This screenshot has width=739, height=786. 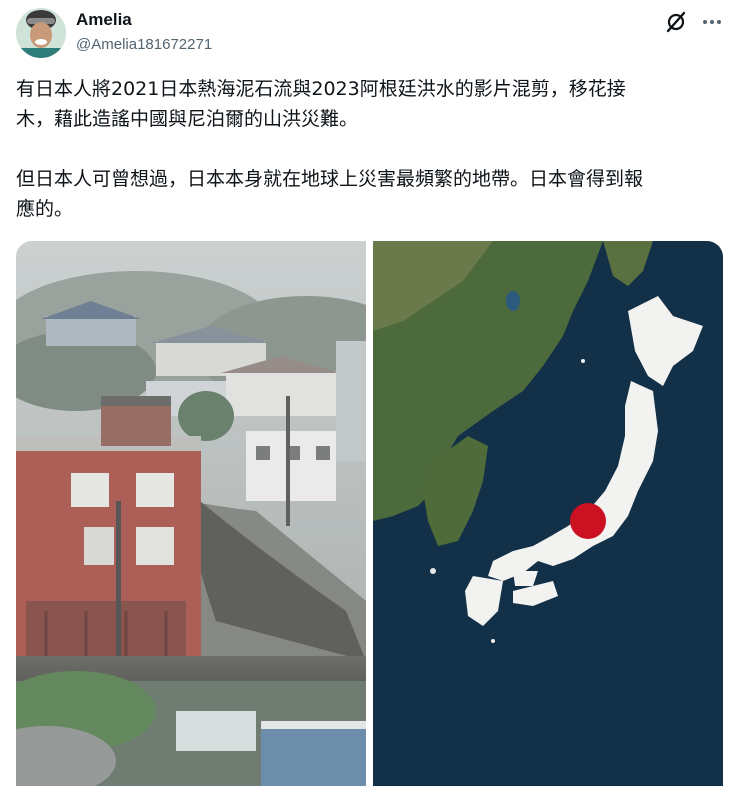 I want to click on tweet-line: 木，藉此造謠中國與尼泊爾的山洪災難。, so click(x=187, y=119).